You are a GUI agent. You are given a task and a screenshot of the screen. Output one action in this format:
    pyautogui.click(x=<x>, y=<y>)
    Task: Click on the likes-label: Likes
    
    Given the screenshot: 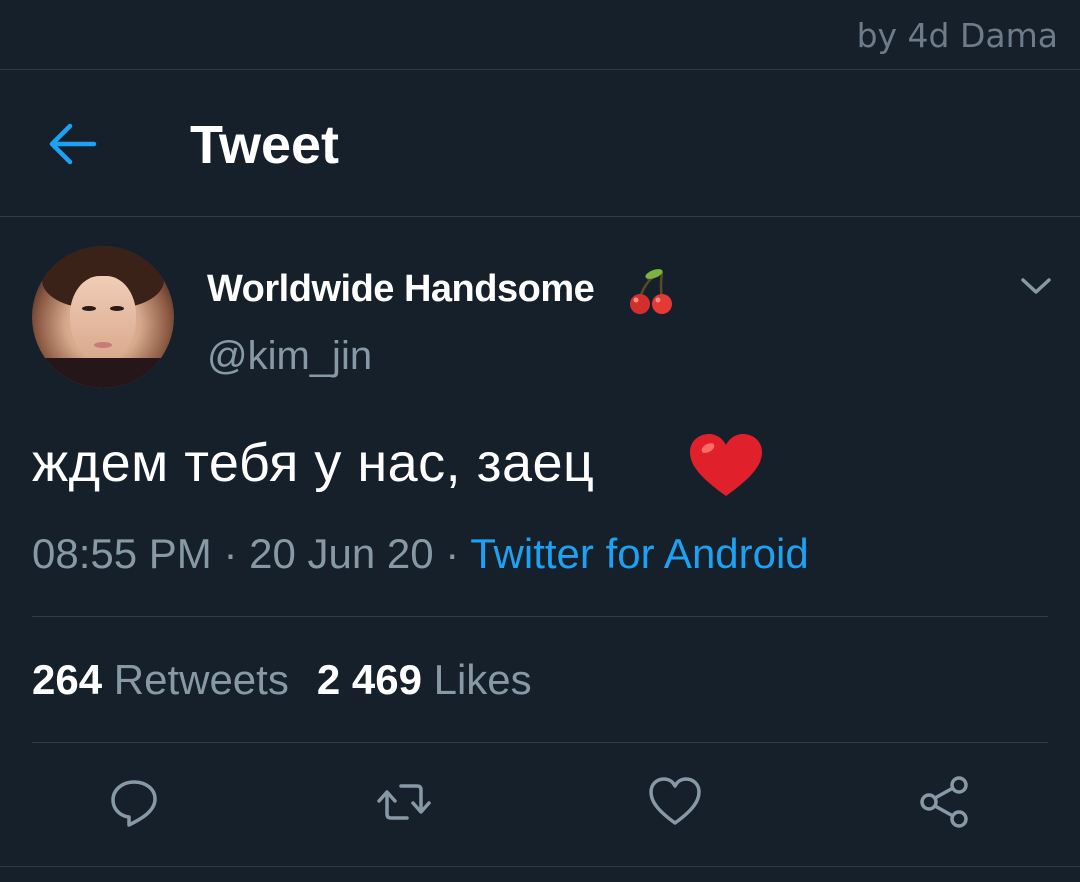 What is the action you would take?
    pyautogui.click(x=482, y=679)
    